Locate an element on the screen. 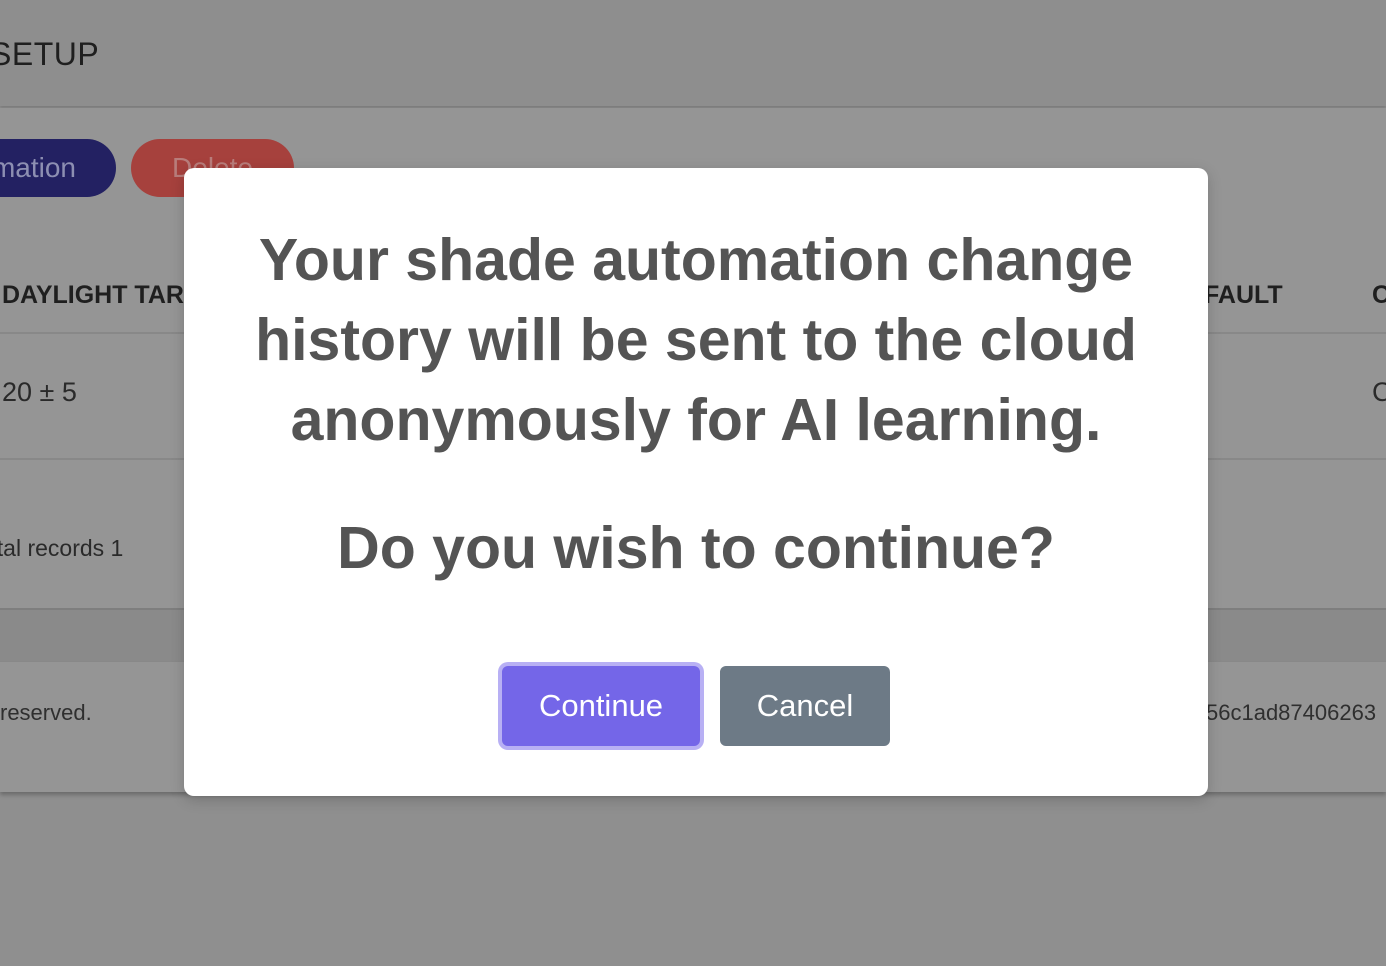 This screenshot has height=966, width=1386. cell-c: C is located at coordinates (1379, 392).